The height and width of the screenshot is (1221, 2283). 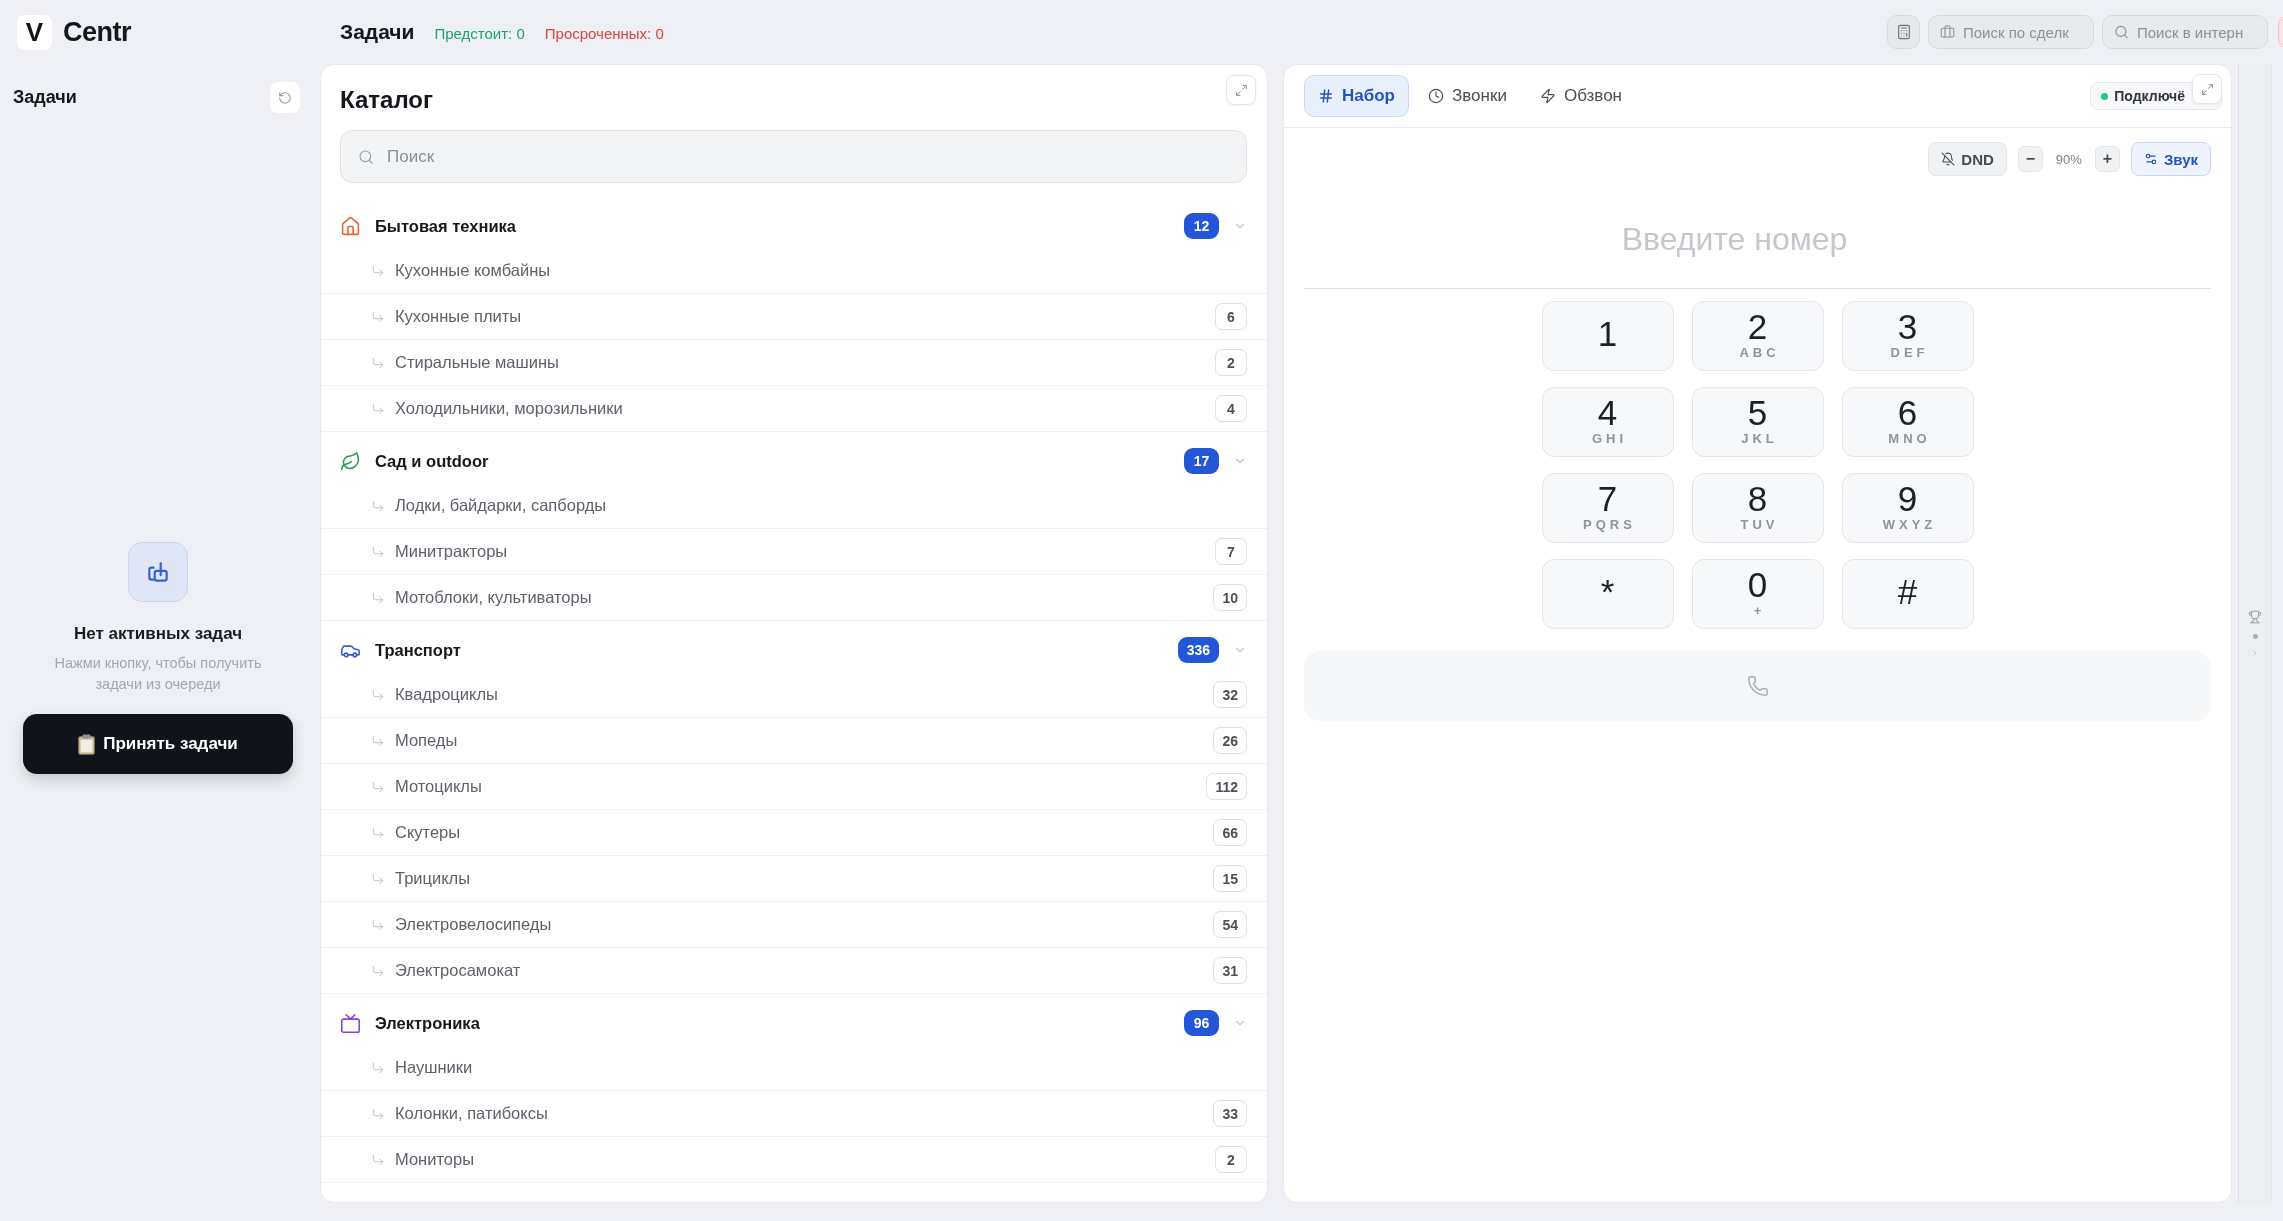 What do you see at coordinates (1757, 508) in the screenshot?
I see `keypad-key: 8 TUV` at bounding box center [1757, 508].